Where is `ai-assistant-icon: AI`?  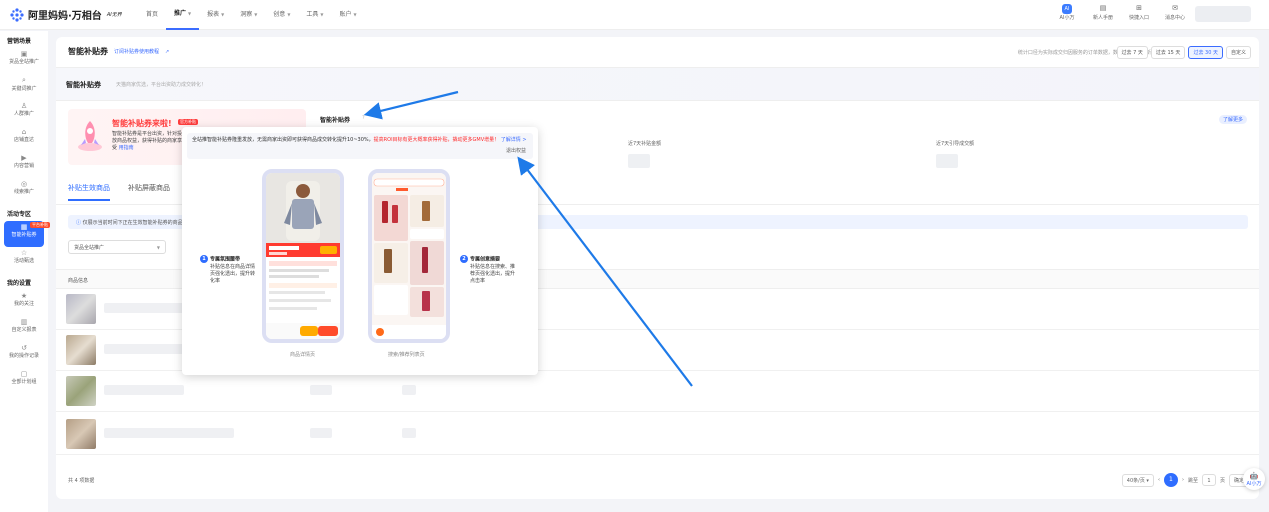 ai-assistant-icon: AI is located at coordinates (1067, 9).